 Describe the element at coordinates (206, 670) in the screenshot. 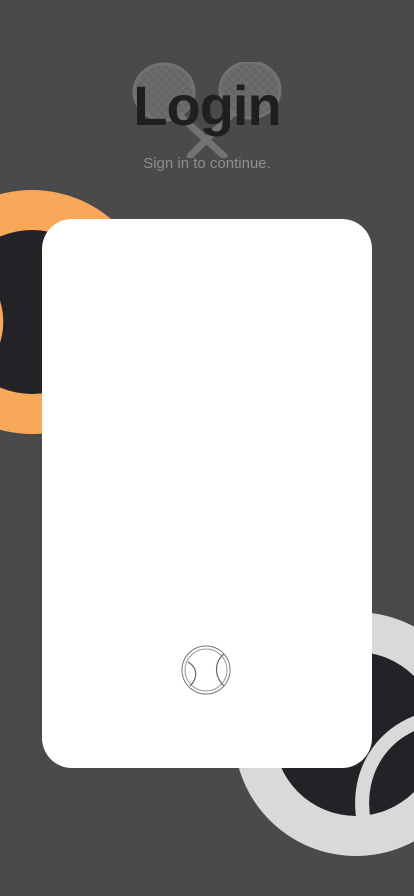

I see `loading-tennis-ball-icon` at that location.